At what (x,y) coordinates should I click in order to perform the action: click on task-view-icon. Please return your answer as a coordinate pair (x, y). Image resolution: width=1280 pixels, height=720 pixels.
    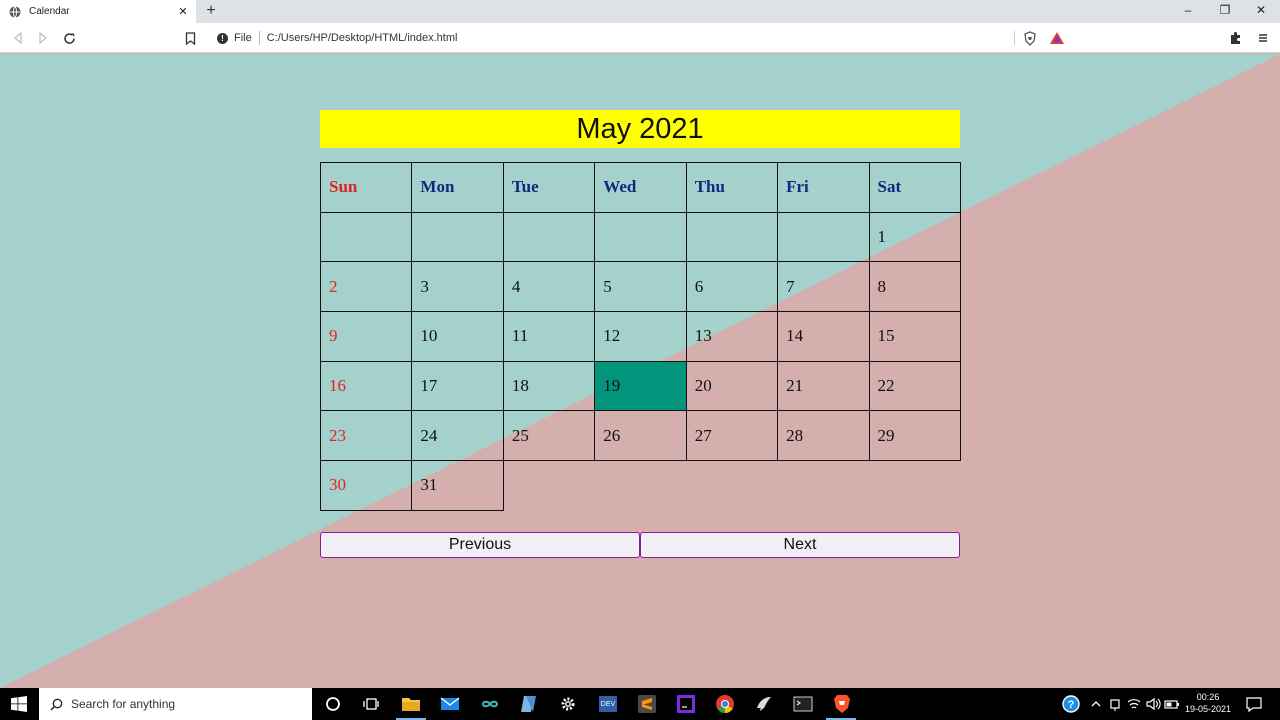
    Looking at the image, I should click on (371, 704).